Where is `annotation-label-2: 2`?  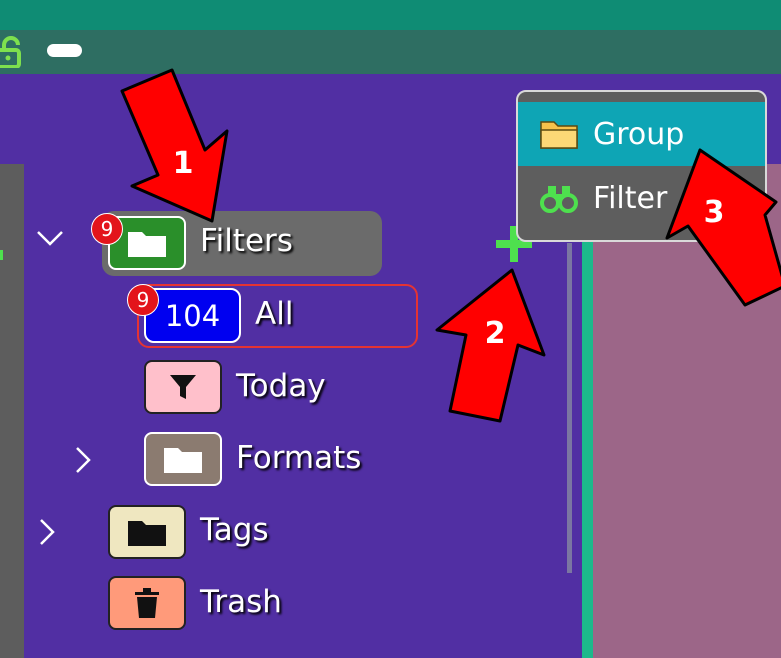
annotation-label-2: 2 is located at coordinates (495, 333).